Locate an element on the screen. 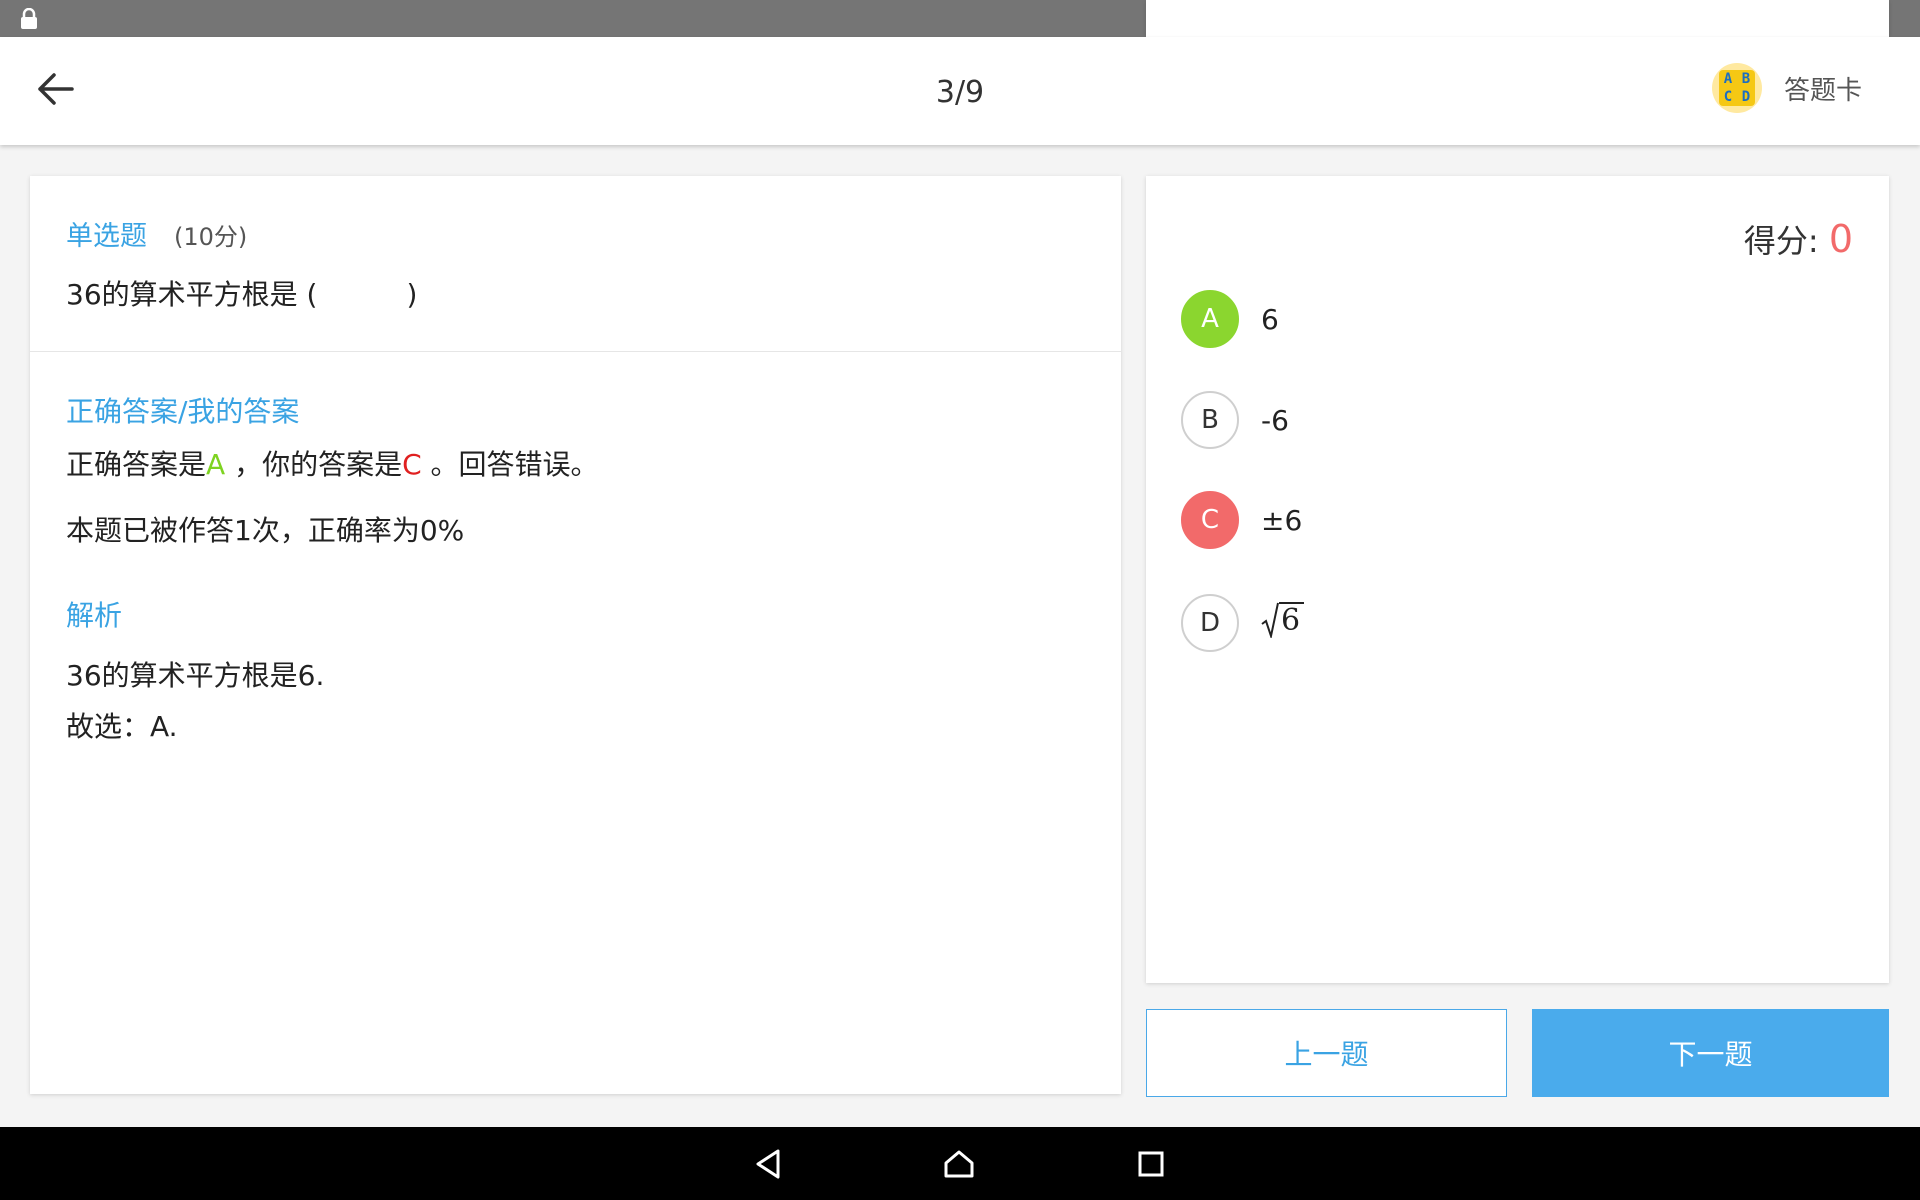  option-letter-badge: C is located at coordinates (1210, 520).